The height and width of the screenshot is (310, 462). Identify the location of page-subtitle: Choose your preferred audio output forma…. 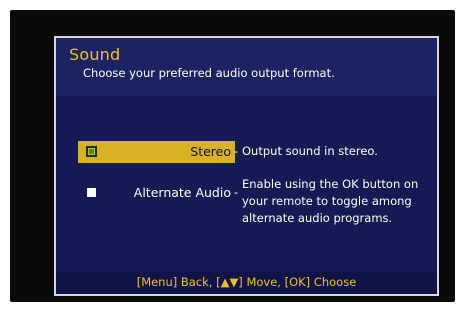
(209, 73).